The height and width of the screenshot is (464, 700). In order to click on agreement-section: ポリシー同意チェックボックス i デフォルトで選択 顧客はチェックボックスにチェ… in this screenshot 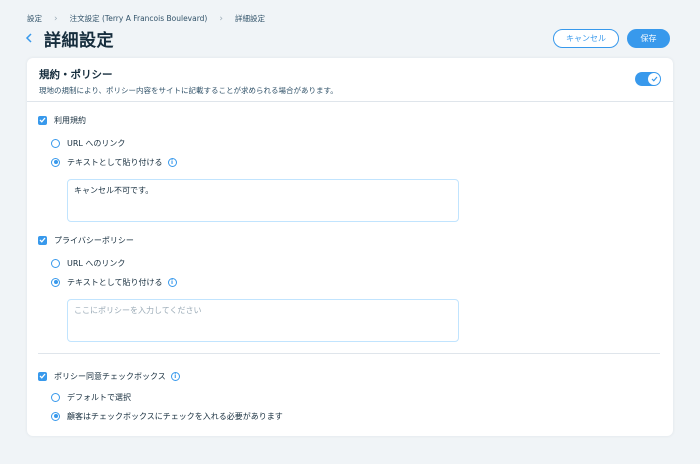, I will do `click(349, 396)`.